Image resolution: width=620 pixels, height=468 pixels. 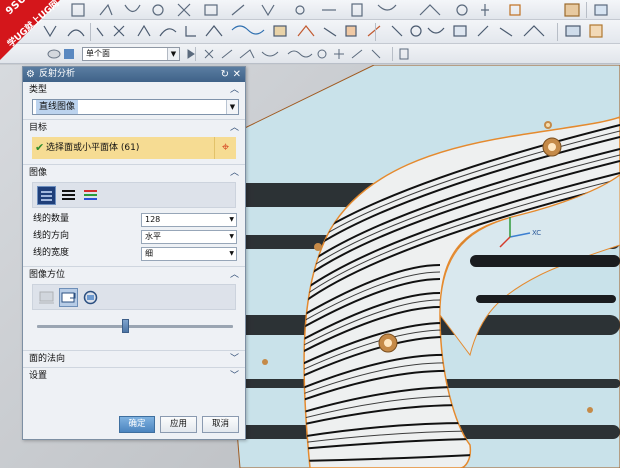 What do you see at coordinates (98, 53) in the screenshot?
I see `selection-filter-value: 单个面` at bounding box center [98, 53].